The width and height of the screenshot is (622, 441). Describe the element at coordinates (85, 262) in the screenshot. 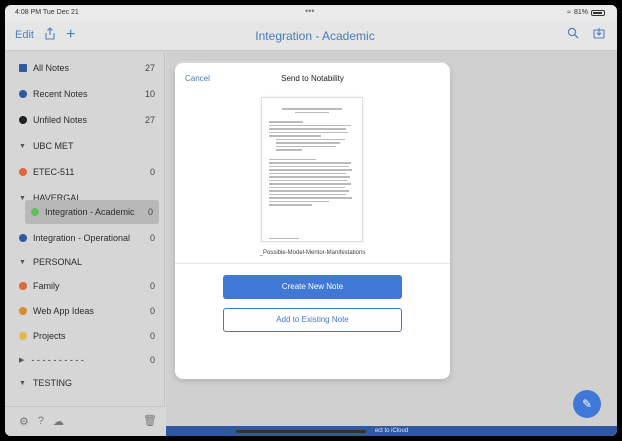

I see `section-personal: ▼ PERSONAL` at that location.